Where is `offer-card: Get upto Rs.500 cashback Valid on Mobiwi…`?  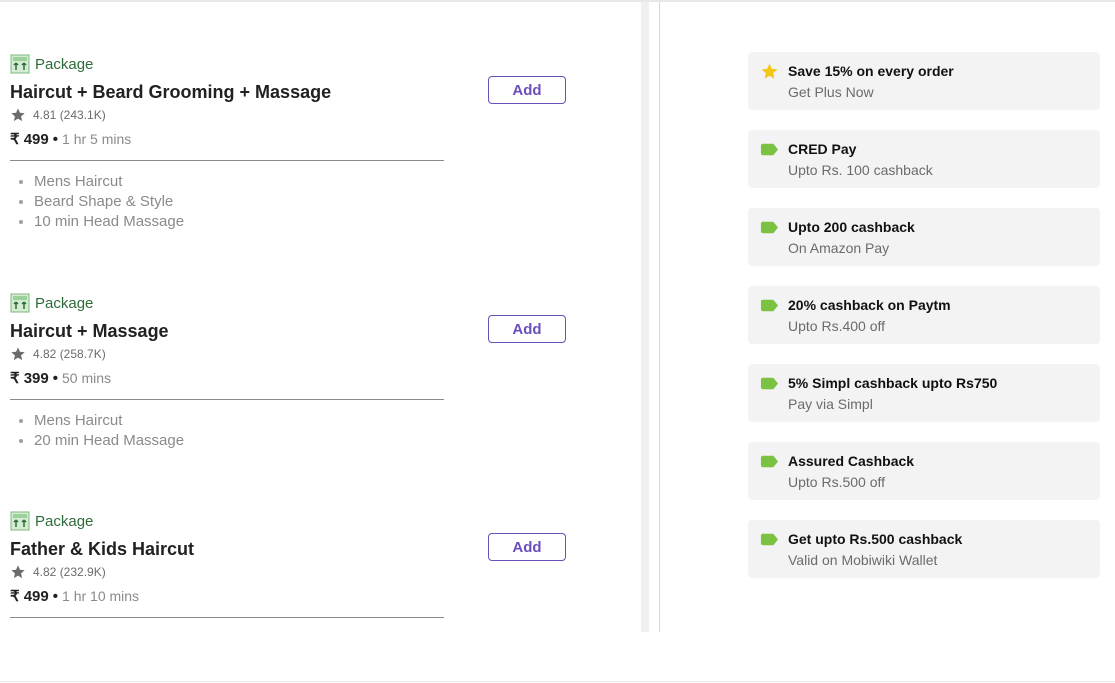
offer-card: Get upto Rs.500 cashback Valid on Mobiwi… is located at coordinates (924, 549).